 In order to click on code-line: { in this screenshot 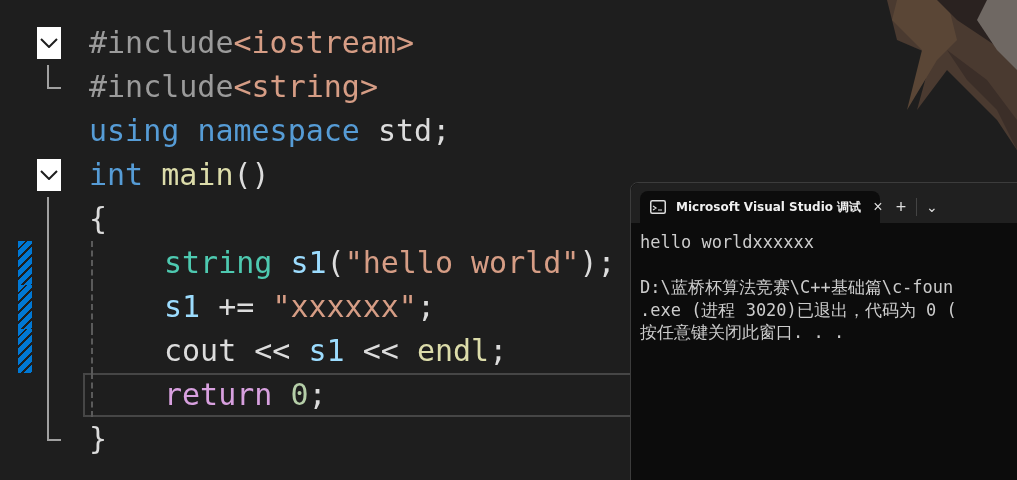, I will do `click(98, 219)`.